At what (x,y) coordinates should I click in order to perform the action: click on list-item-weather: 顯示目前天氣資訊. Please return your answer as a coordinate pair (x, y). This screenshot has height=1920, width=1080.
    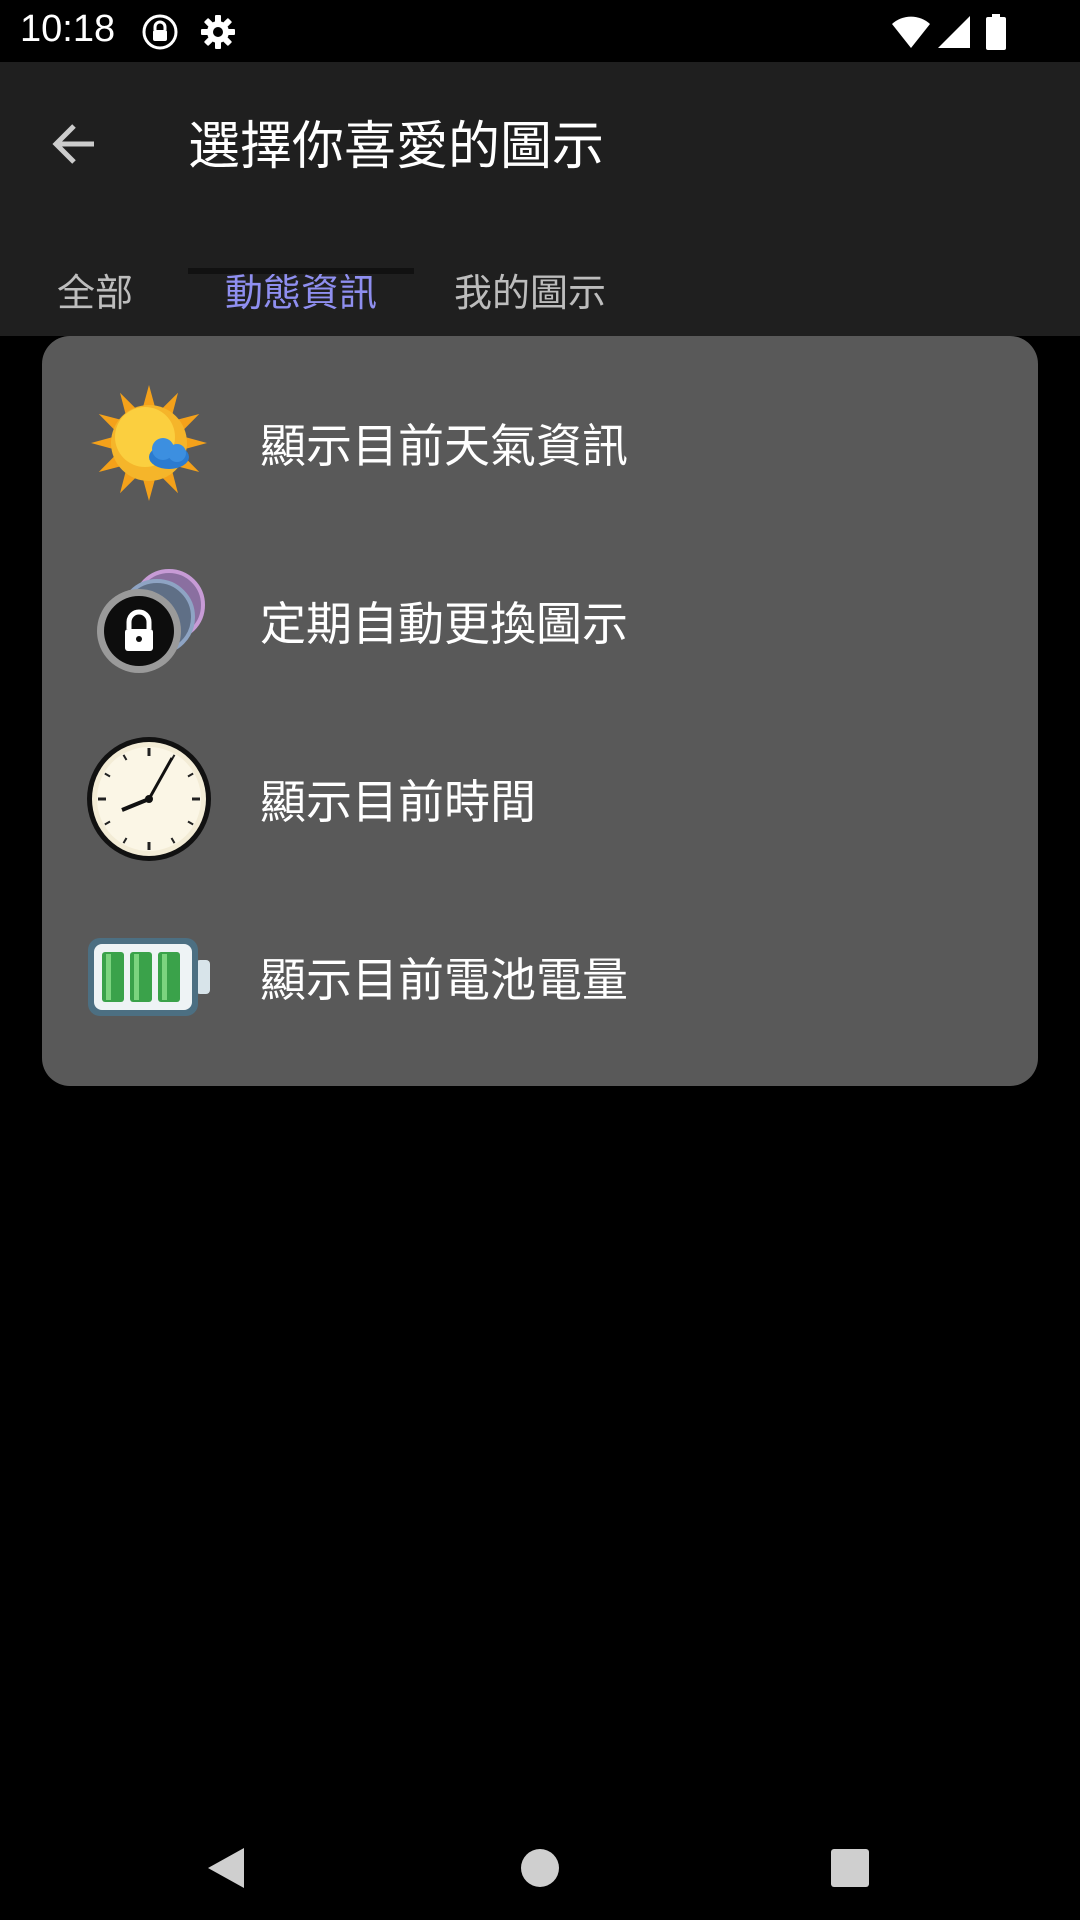
    Looking at the image, I should click on (540, 443).